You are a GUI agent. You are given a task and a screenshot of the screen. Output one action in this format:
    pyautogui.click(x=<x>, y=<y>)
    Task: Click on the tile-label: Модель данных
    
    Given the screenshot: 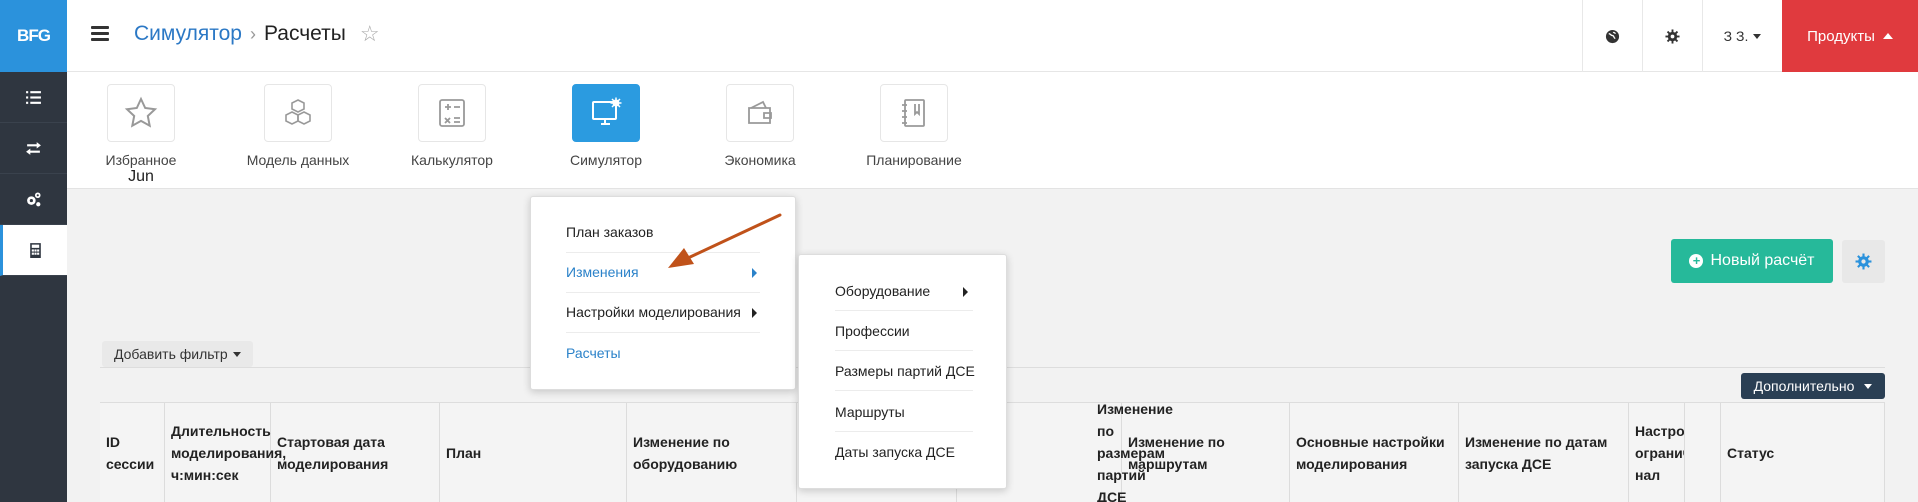 What is the action you would take?
    pyautogui.click(x=298, y=160)
    